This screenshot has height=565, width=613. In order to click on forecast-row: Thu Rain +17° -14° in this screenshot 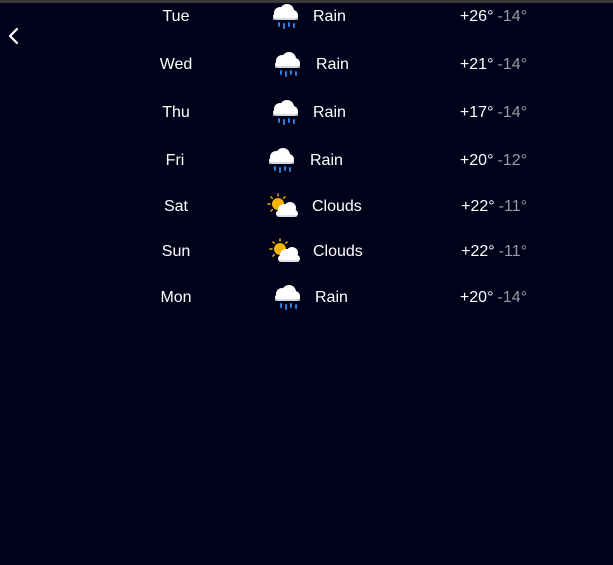, I will do `click(306, 113)`.